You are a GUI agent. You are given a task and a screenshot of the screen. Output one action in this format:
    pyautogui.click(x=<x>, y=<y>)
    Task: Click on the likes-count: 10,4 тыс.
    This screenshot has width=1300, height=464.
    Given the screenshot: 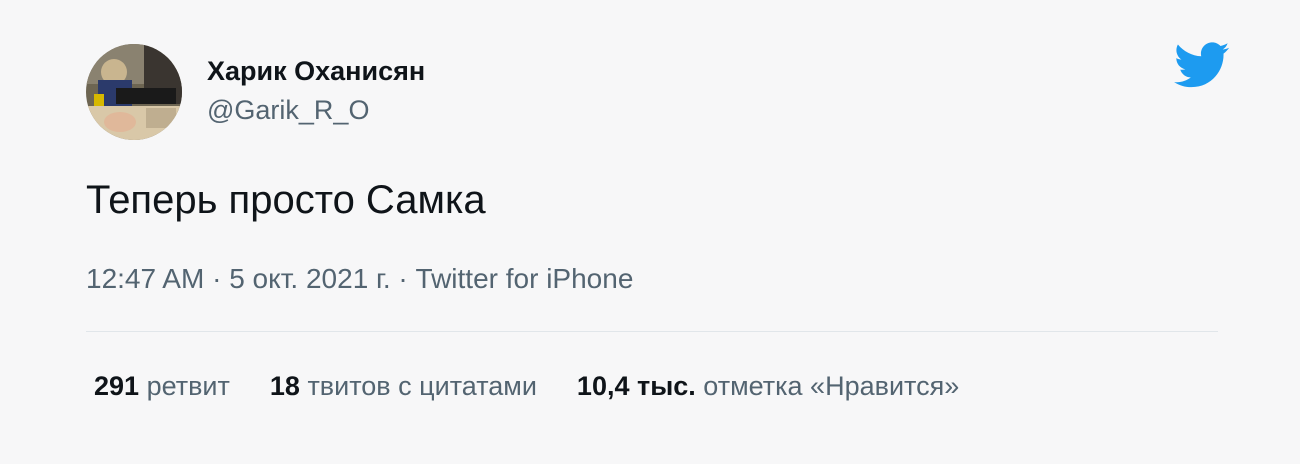 What is the action you would take?
    pyautogui.click(x=636, y=386)
    